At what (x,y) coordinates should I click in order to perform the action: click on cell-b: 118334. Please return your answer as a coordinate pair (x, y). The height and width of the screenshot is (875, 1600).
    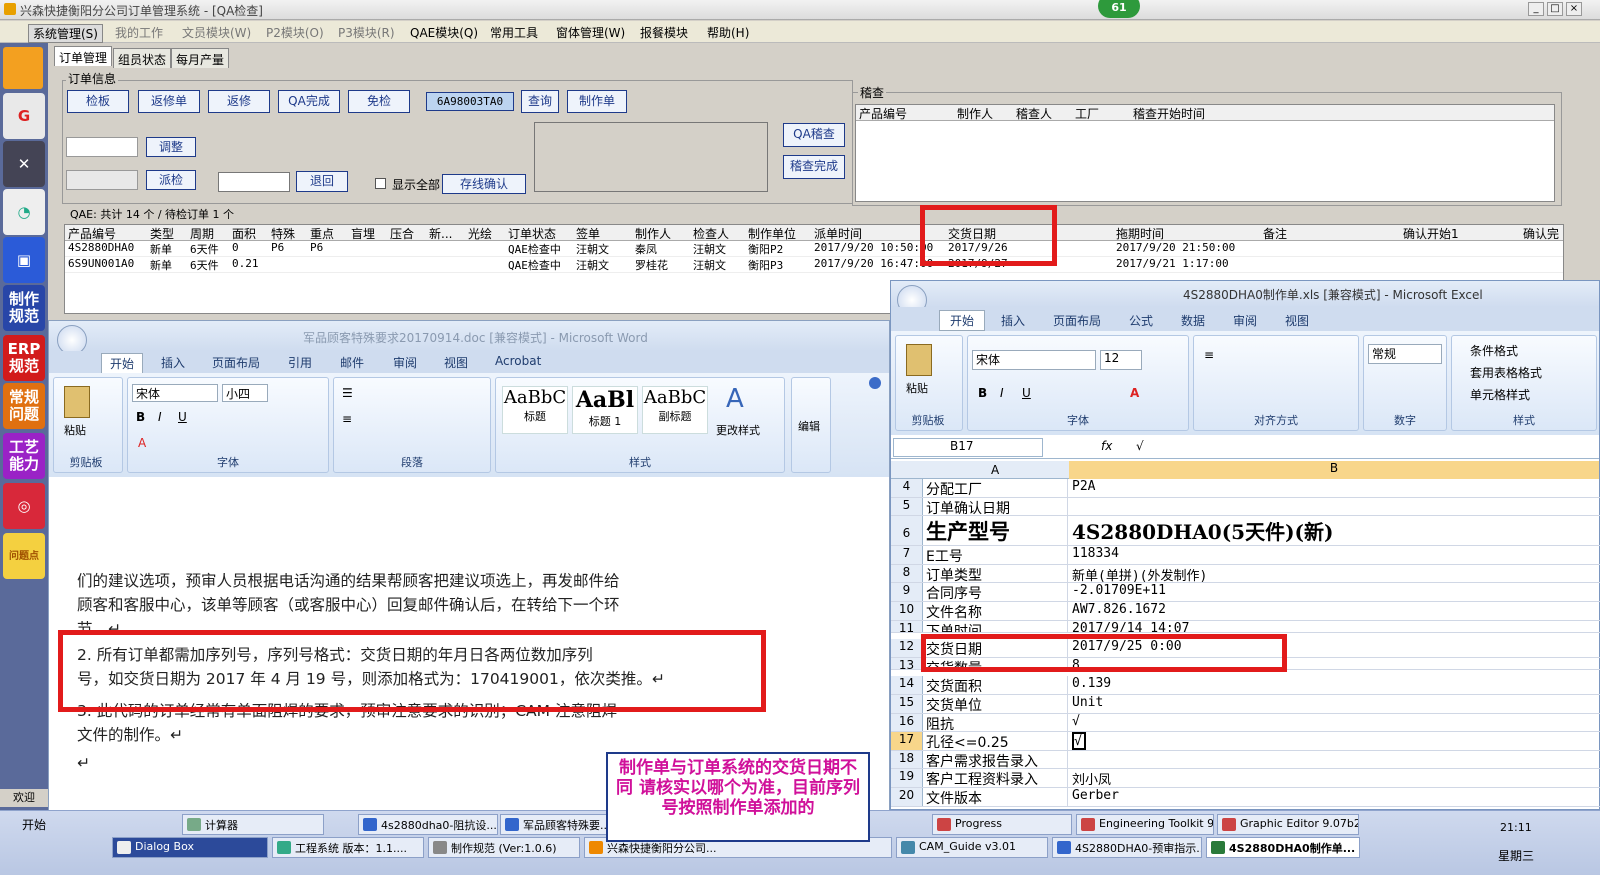
    Looking at the image, I should click on (1332, 555).